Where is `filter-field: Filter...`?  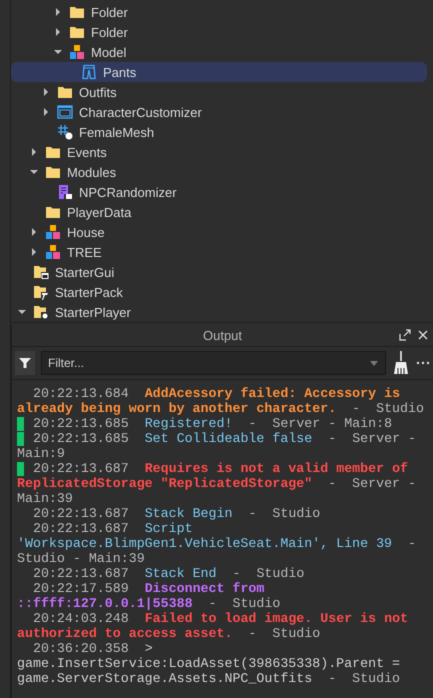 filter-field: Filter... is located at coordinates (213, 363).